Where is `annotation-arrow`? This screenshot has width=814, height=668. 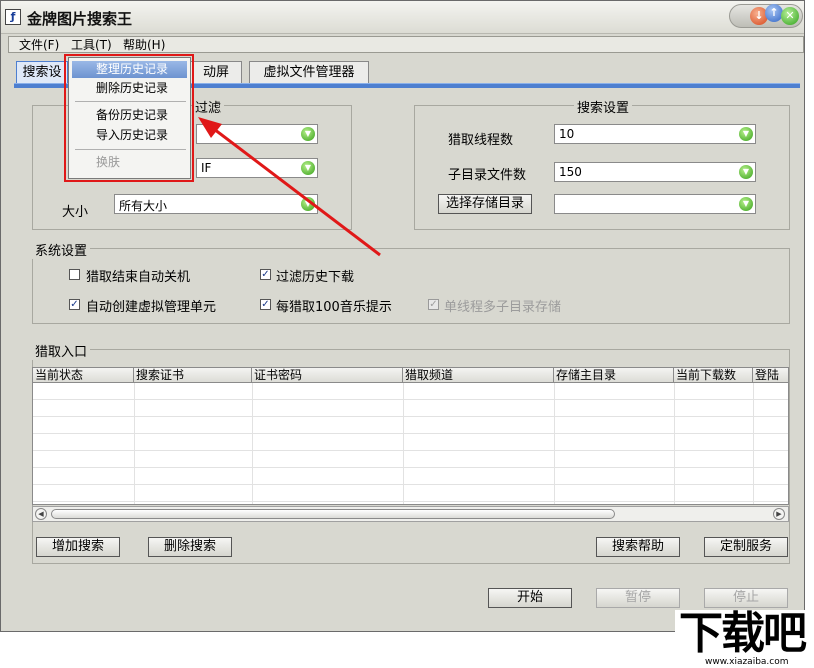
annotation-arrow is located at coordinates (289, 187).